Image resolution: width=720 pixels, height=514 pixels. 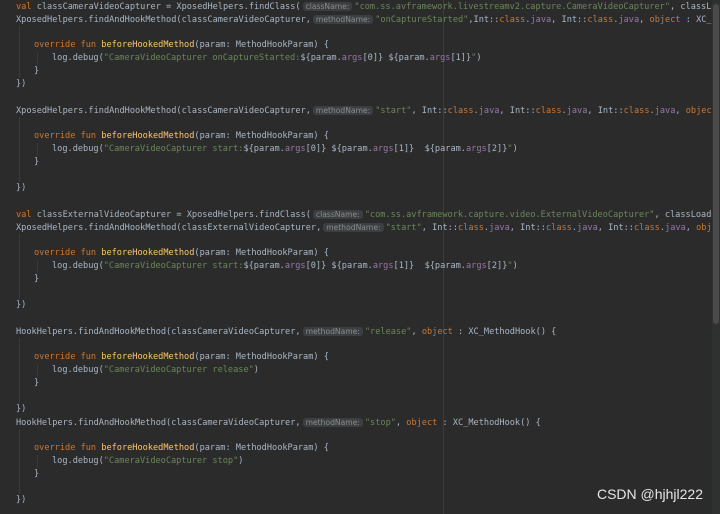 I want to click on vertical-scrollbar, so click(x=716, y=257).